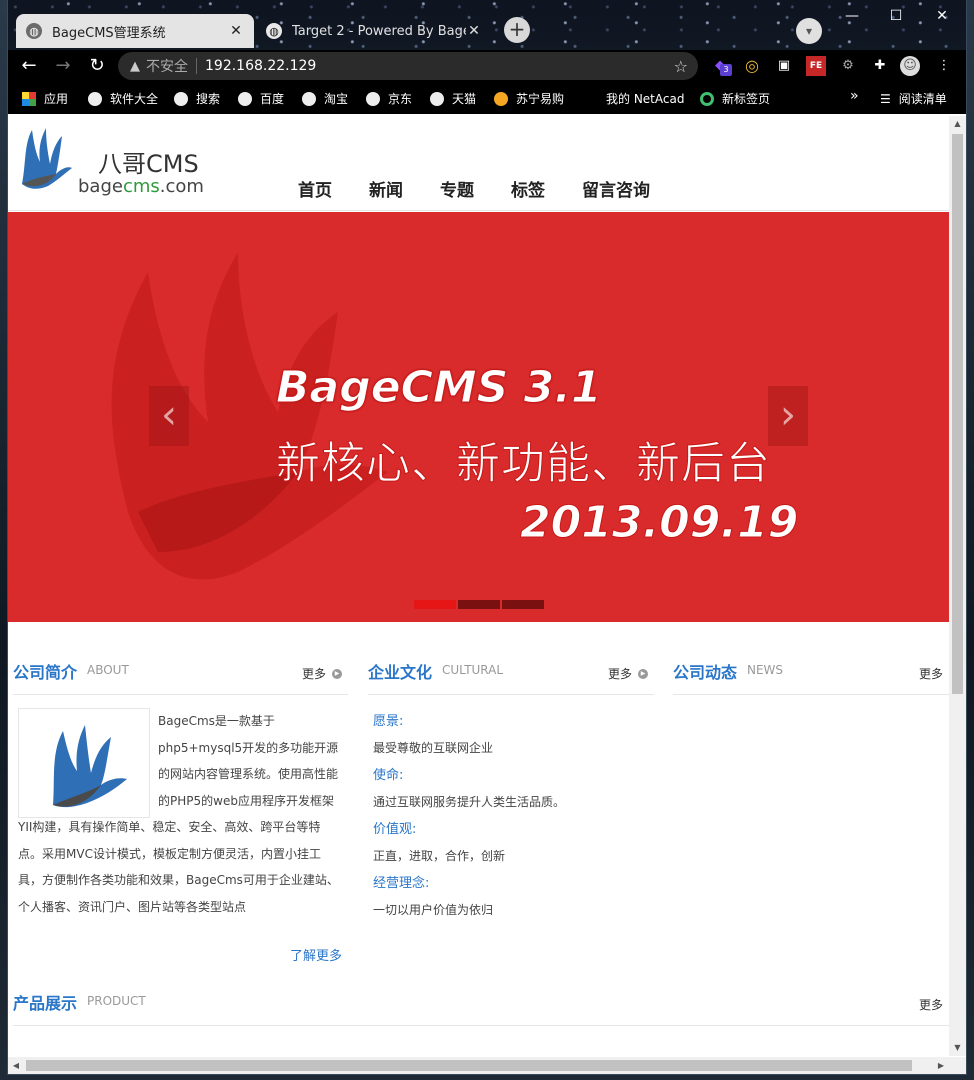 This screenshot has height=1080, width=974. What do you see at coordinates (97, 66) in the screenshot?
I see `reload-icon: ↻` at bounding box center [97, 66].